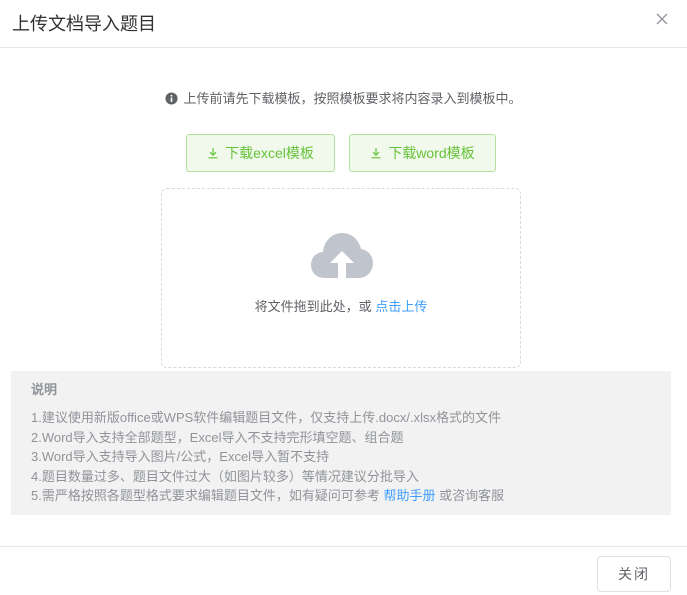 This screenshot has height=595, width=687. I want to click on instructions-title: 说明, so click(44, 389).